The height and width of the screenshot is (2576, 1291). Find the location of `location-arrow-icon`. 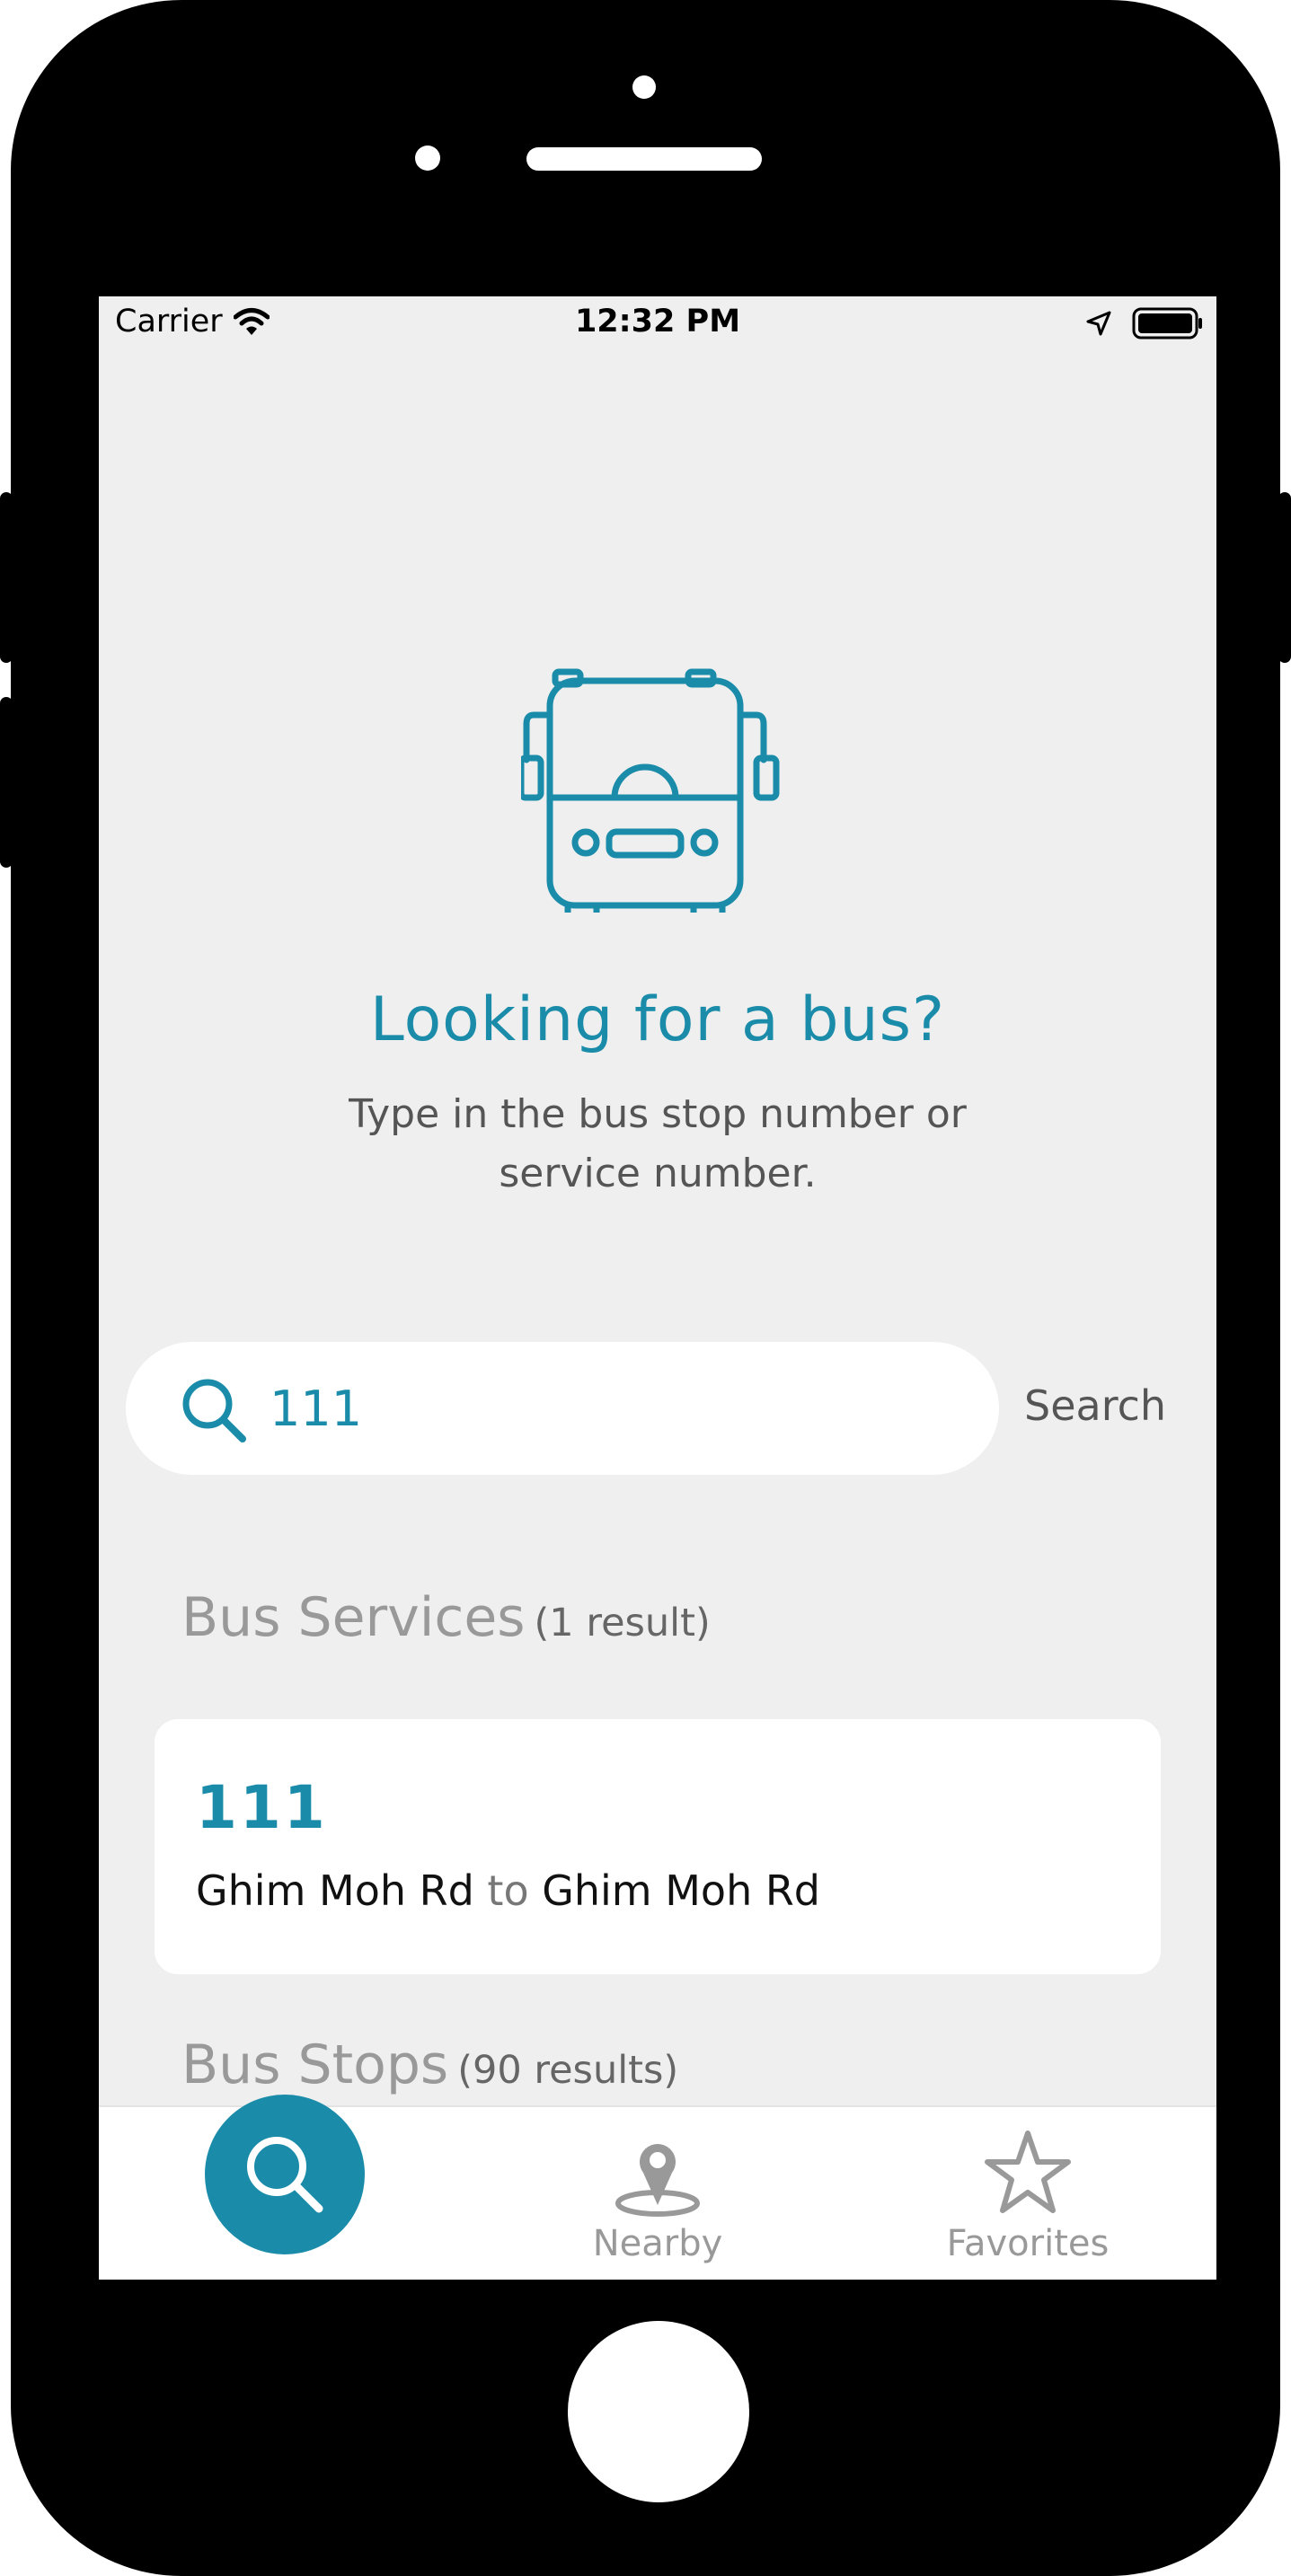

location-arrow-icon is located at coordinates (1098, 327).